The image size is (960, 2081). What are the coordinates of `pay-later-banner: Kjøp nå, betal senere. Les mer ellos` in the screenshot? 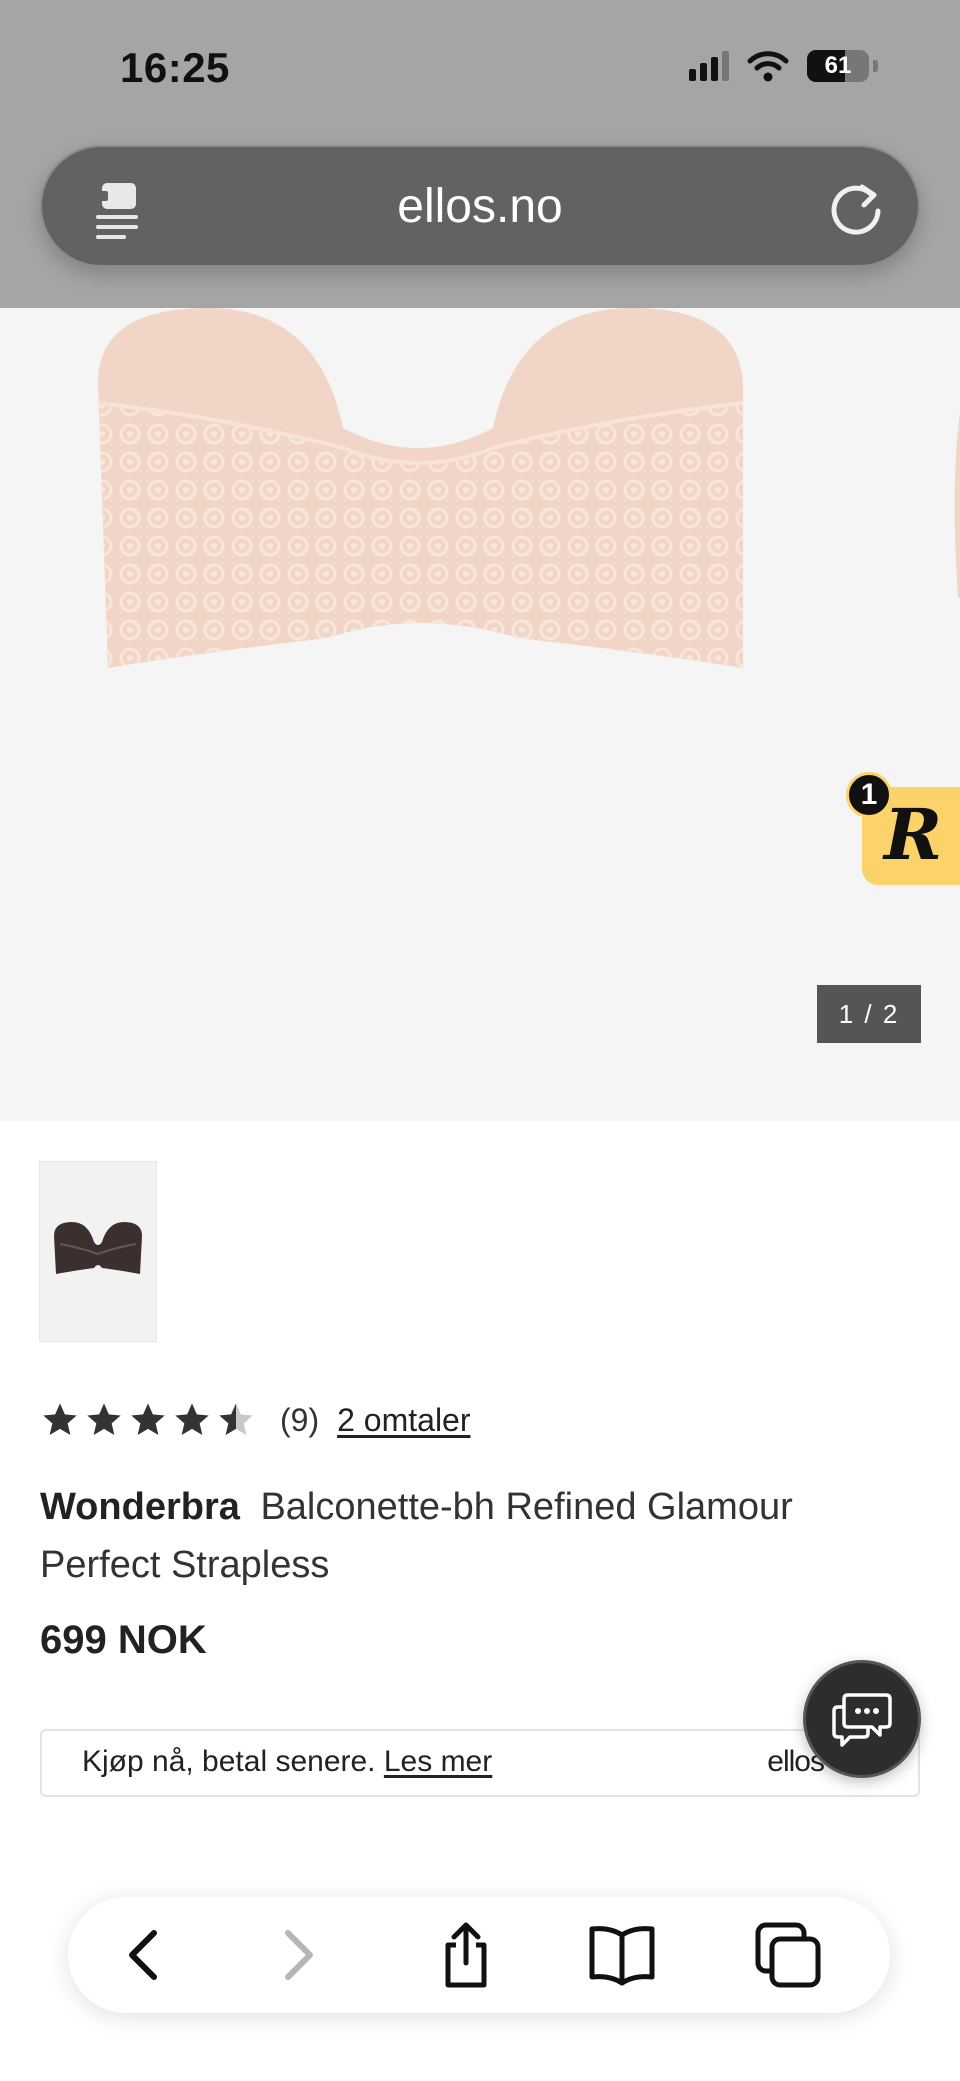 It's located at (480, 1763).